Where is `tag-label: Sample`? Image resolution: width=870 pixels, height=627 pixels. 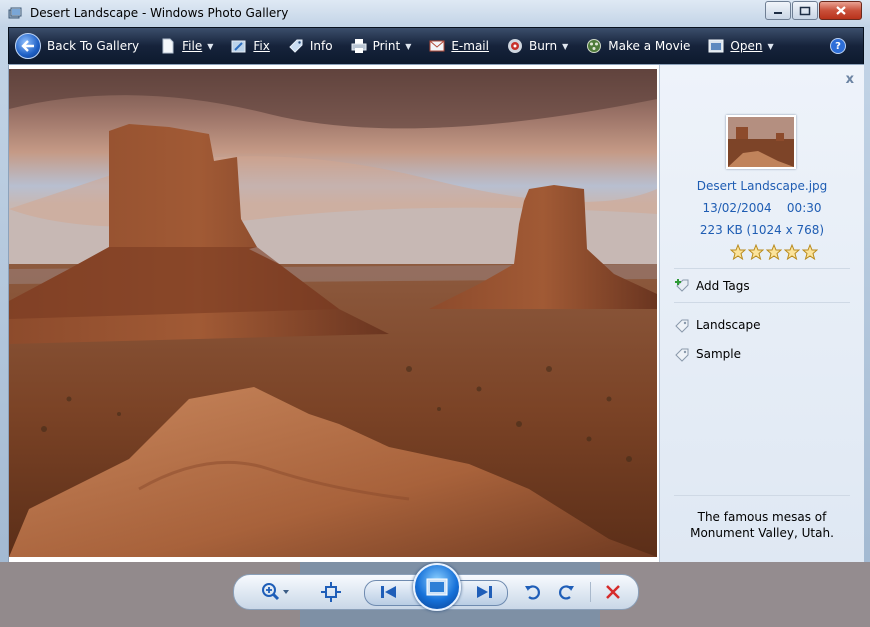 tag-label: Sample is located at coordinates (718, 354).